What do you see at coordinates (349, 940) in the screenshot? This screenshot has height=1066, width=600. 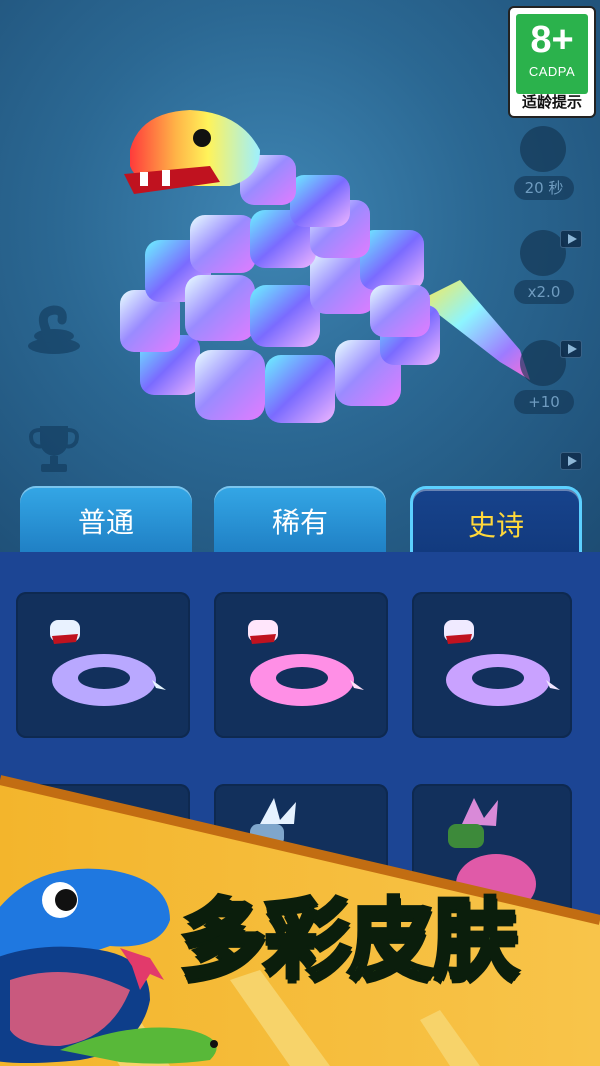 I see `promo-title: 多彩皮肤` at bounding box center [349, 940].